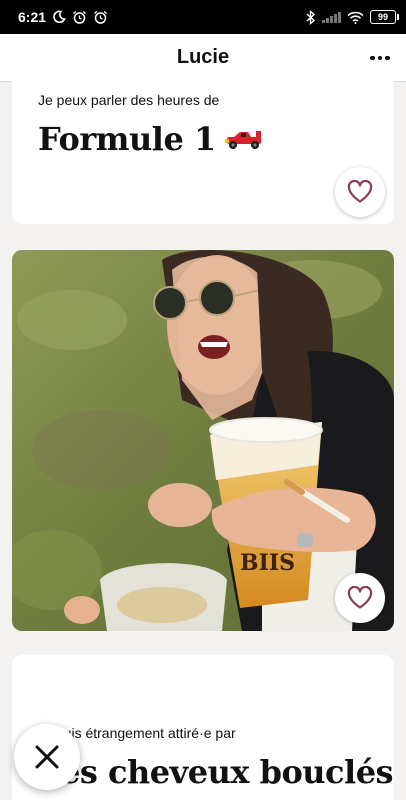 The width and height of the screenshot is (406, 800). What do you see at coordinates (203, 57) in the screenshot?
I see `profile-name: Lucie` at bounding box center [203, 57].